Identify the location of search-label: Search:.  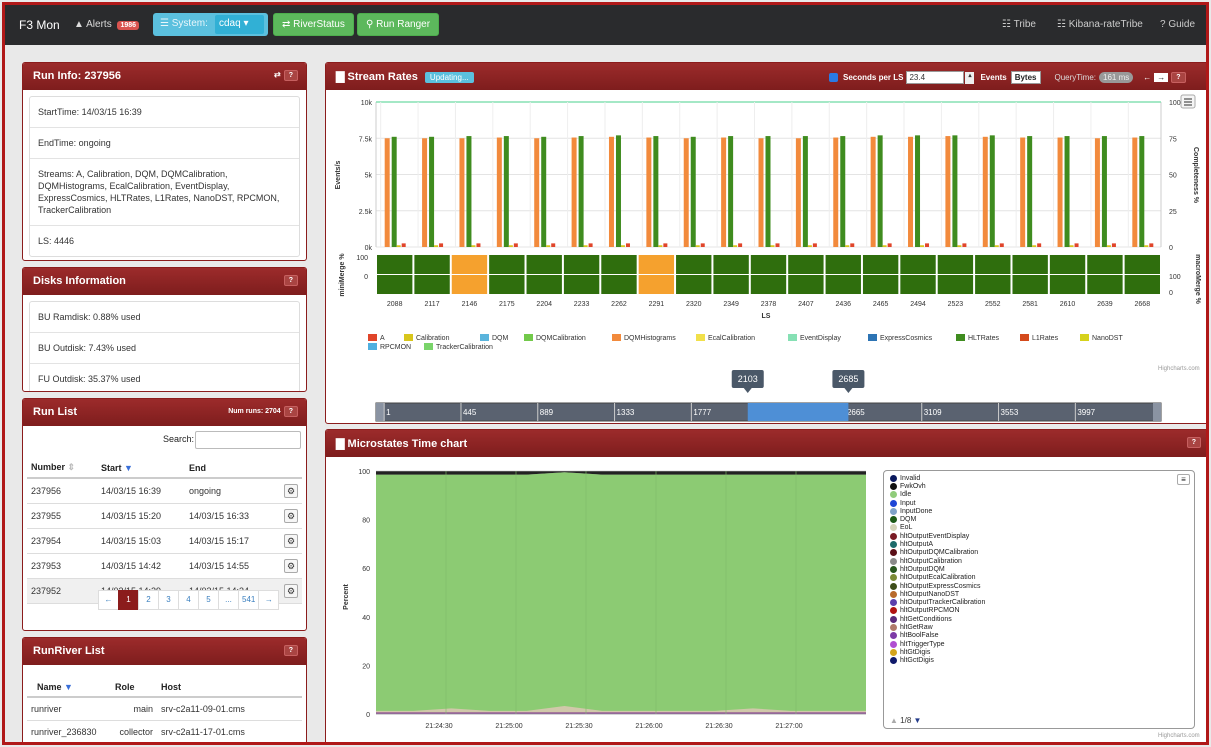
(179, 439).